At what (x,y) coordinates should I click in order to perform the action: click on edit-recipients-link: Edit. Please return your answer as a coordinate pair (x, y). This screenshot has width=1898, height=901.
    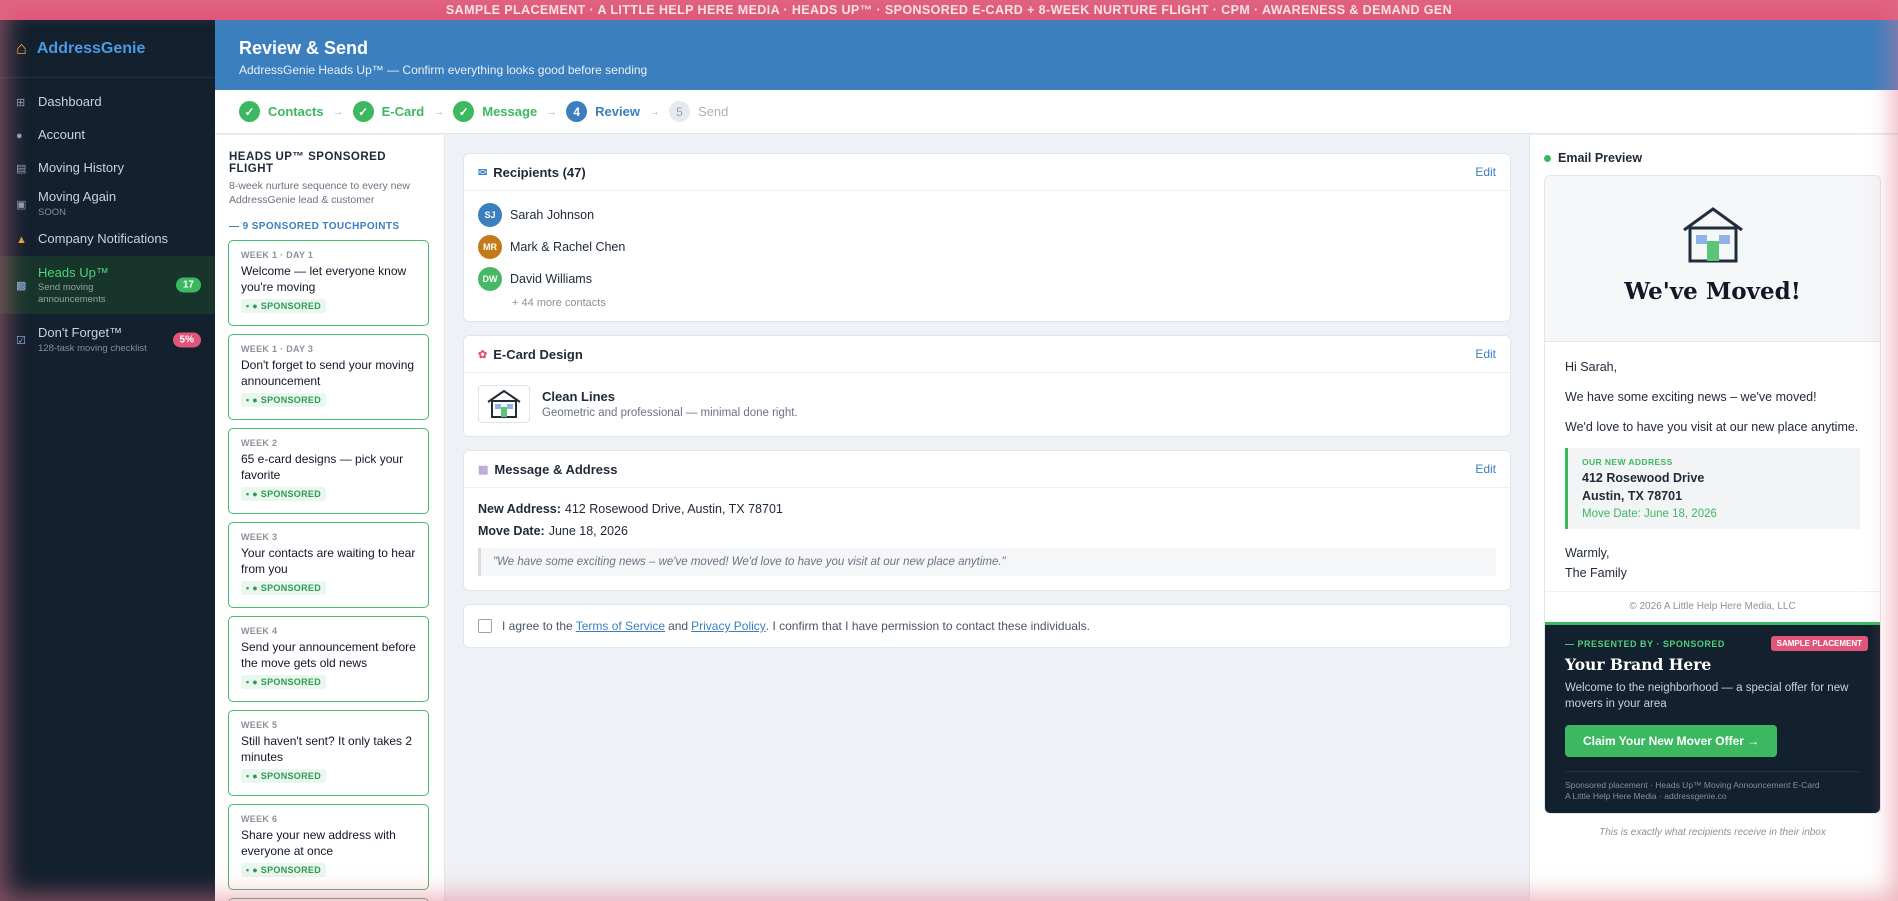
    Looking at the image, I should click on (1485, 172).